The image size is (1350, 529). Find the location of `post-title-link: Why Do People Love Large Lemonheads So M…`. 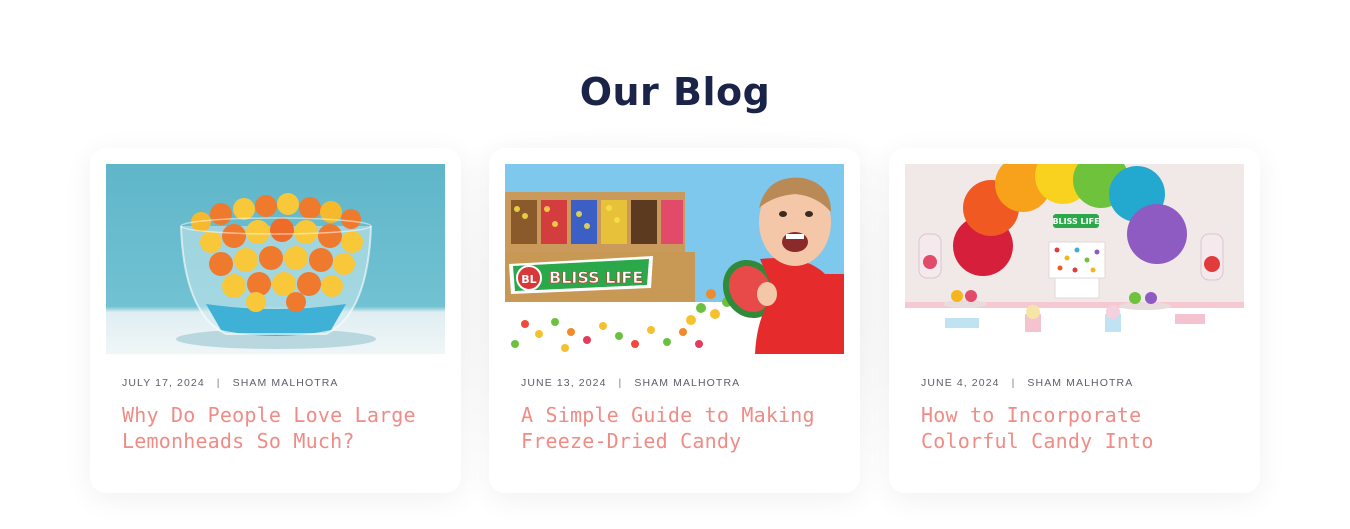

post-title-link: Why Do People Love Large Lemonheads So M… is located at coordinates (272, 430).